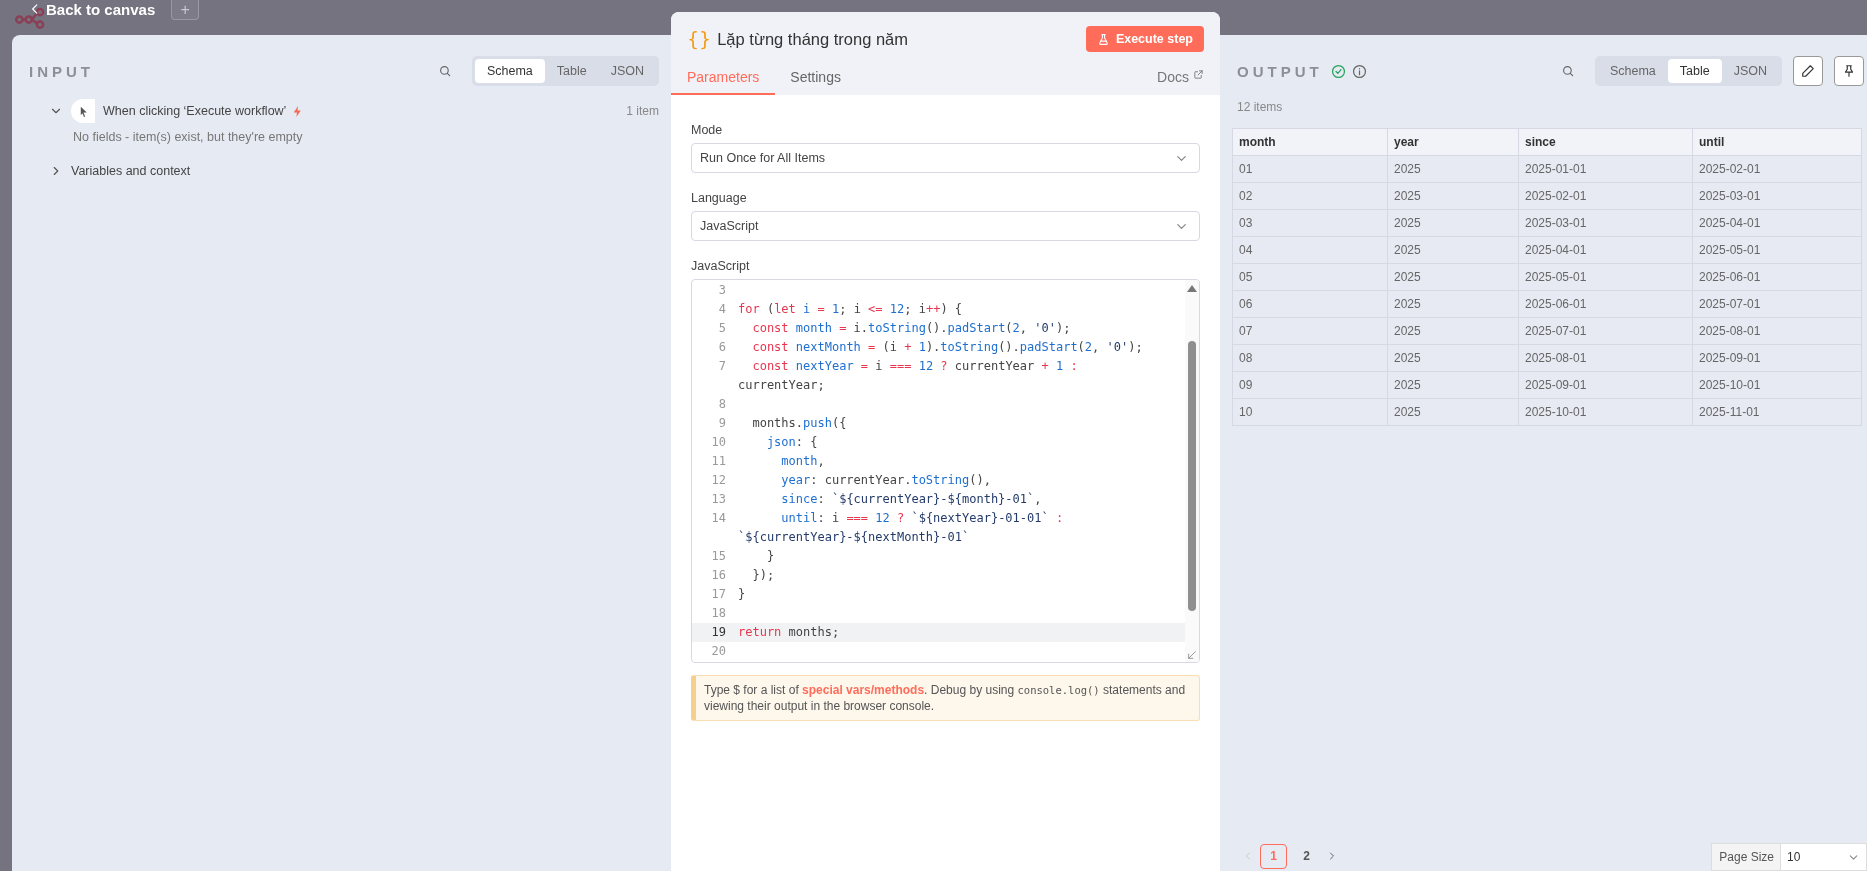 The width and height of the screenshot is (1867, 871). Describe the element at coordinates (1310, 169) in the screenshot. I see `table-cell: 01` at that location.